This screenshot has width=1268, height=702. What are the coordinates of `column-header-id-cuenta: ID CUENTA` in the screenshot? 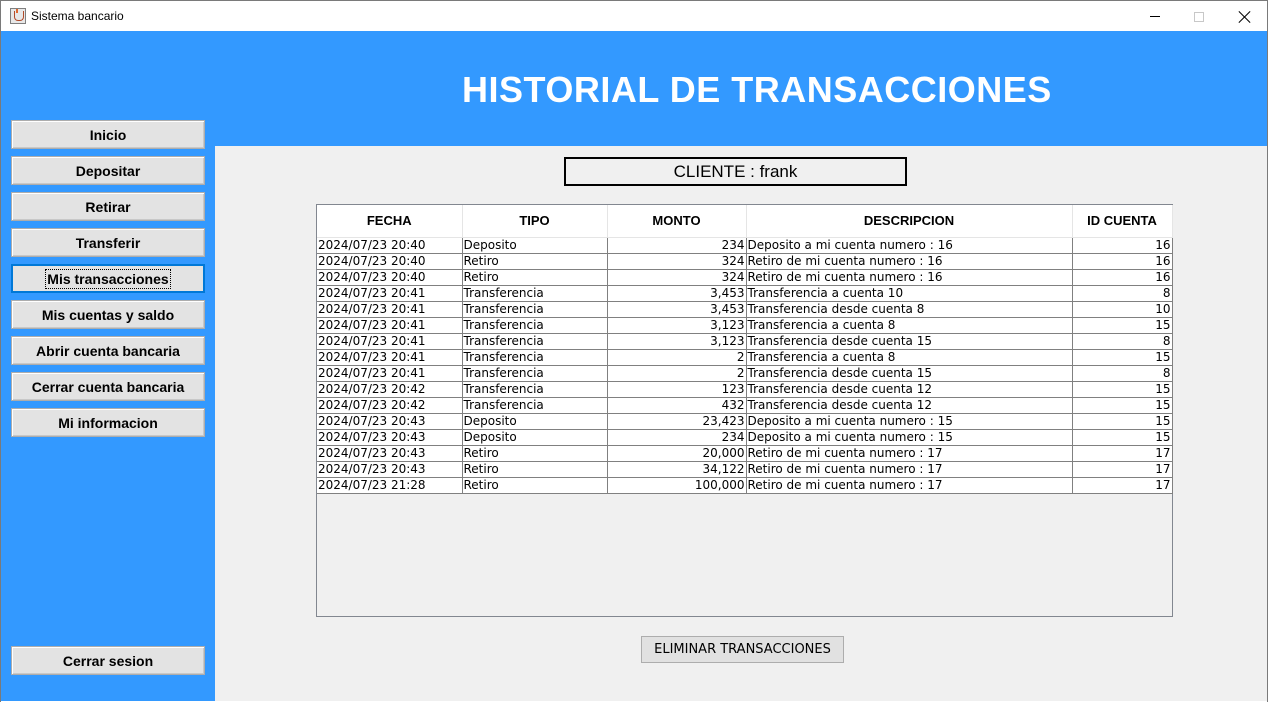 It's located at (1122, 221).